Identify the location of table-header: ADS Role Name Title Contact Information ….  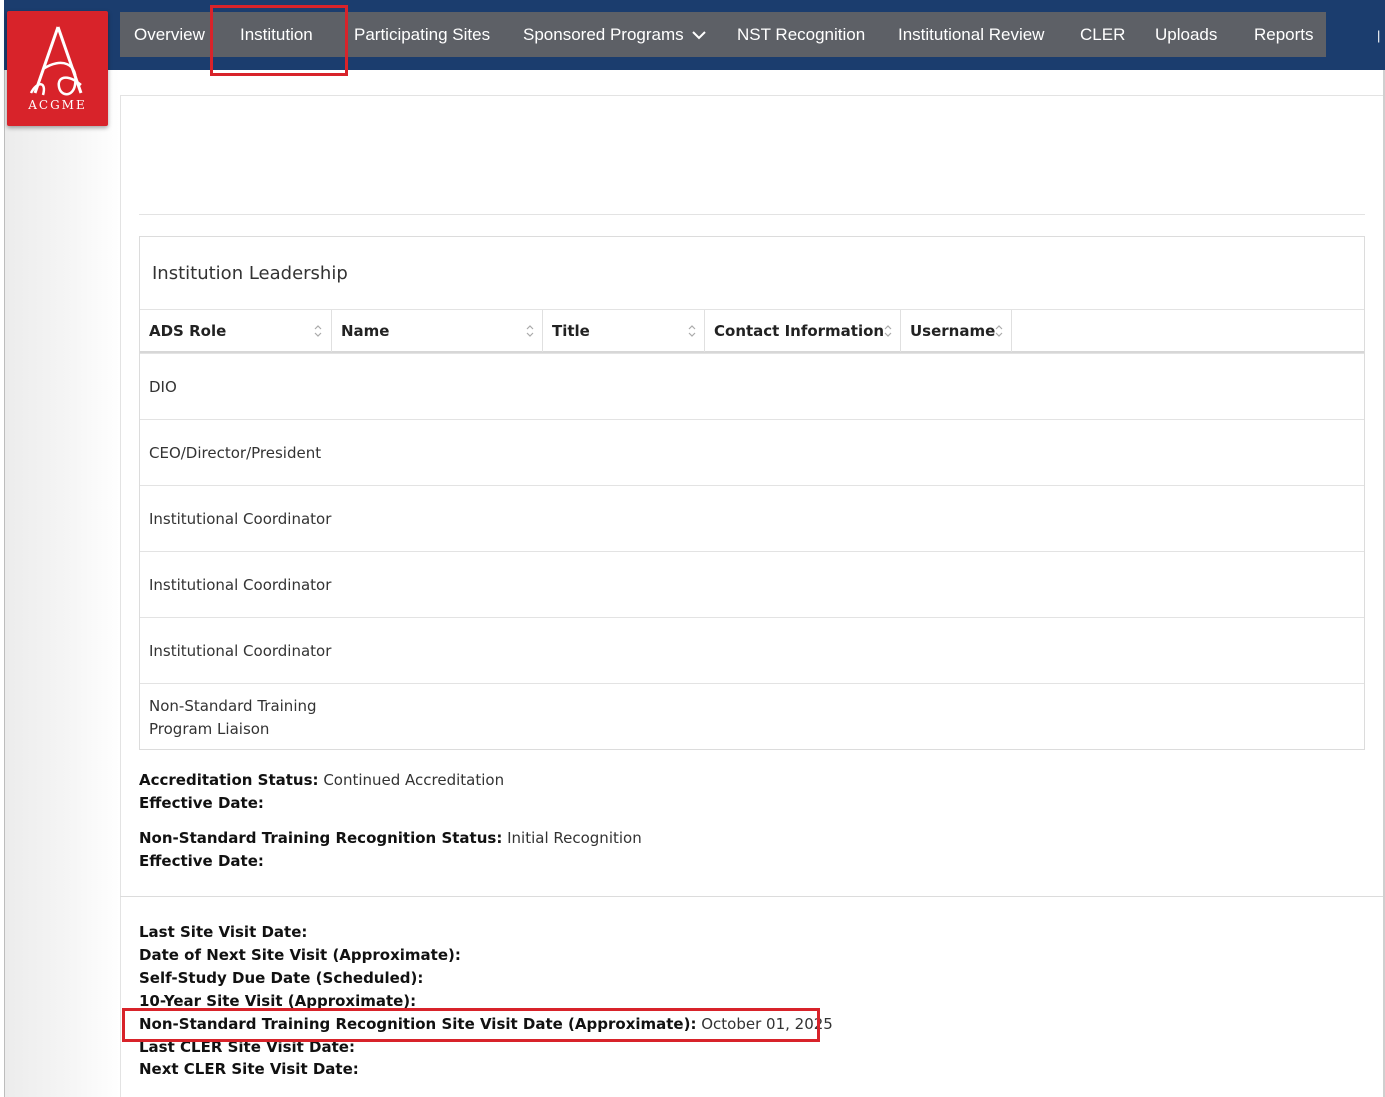
(752, 331).